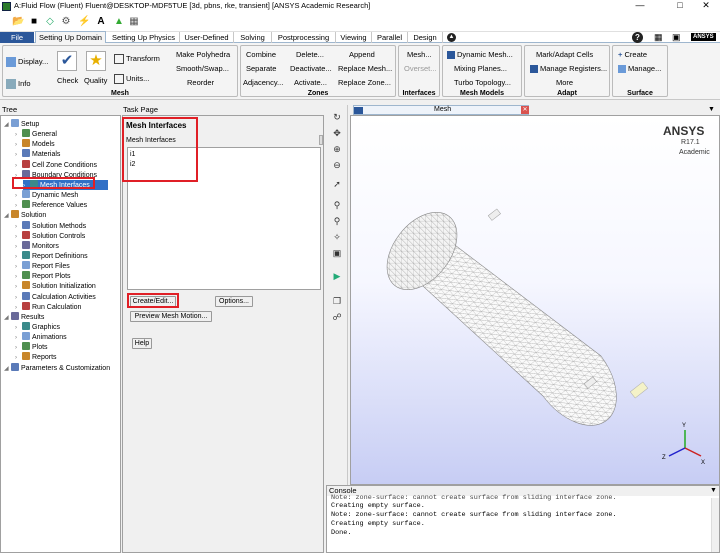 Image resolution: width=720 pixels, height=553 pixels. I want to click on tree-item: › Run Calculation, so click(48, 306).